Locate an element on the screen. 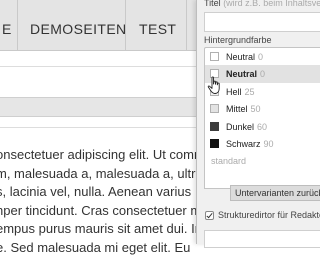  option-dunkel: Dunkel60 is located at coordinates (262, 127).